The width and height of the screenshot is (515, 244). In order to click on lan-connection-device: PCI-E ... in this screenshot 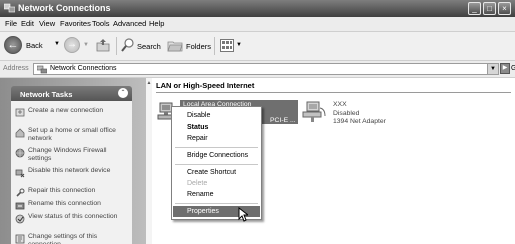, I will do `click(283, 120)`.